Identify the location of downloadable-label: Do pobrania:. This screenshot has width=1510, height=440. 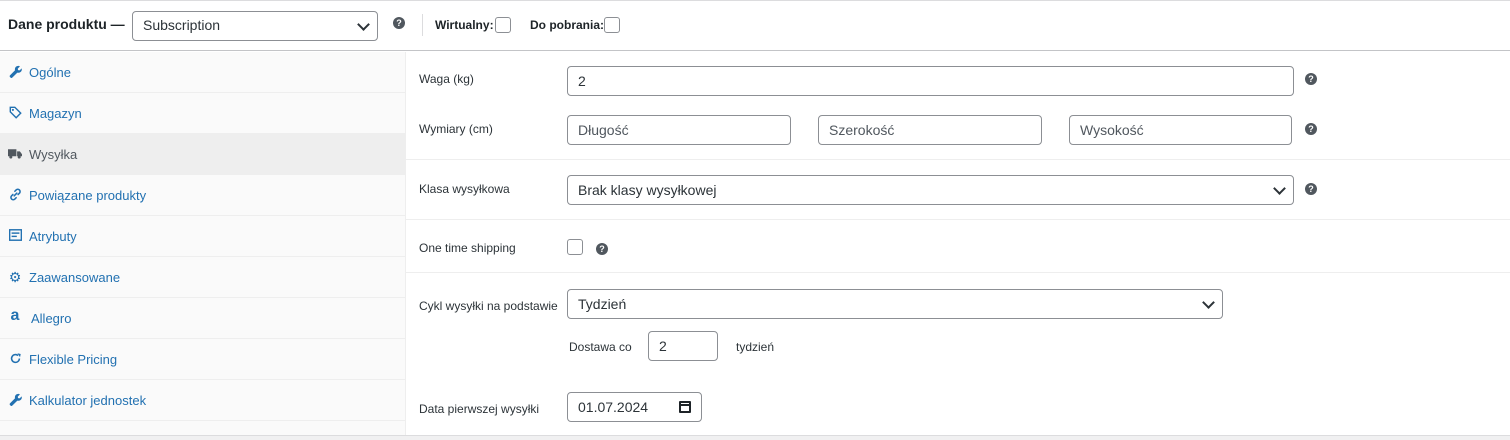
(567, 25).